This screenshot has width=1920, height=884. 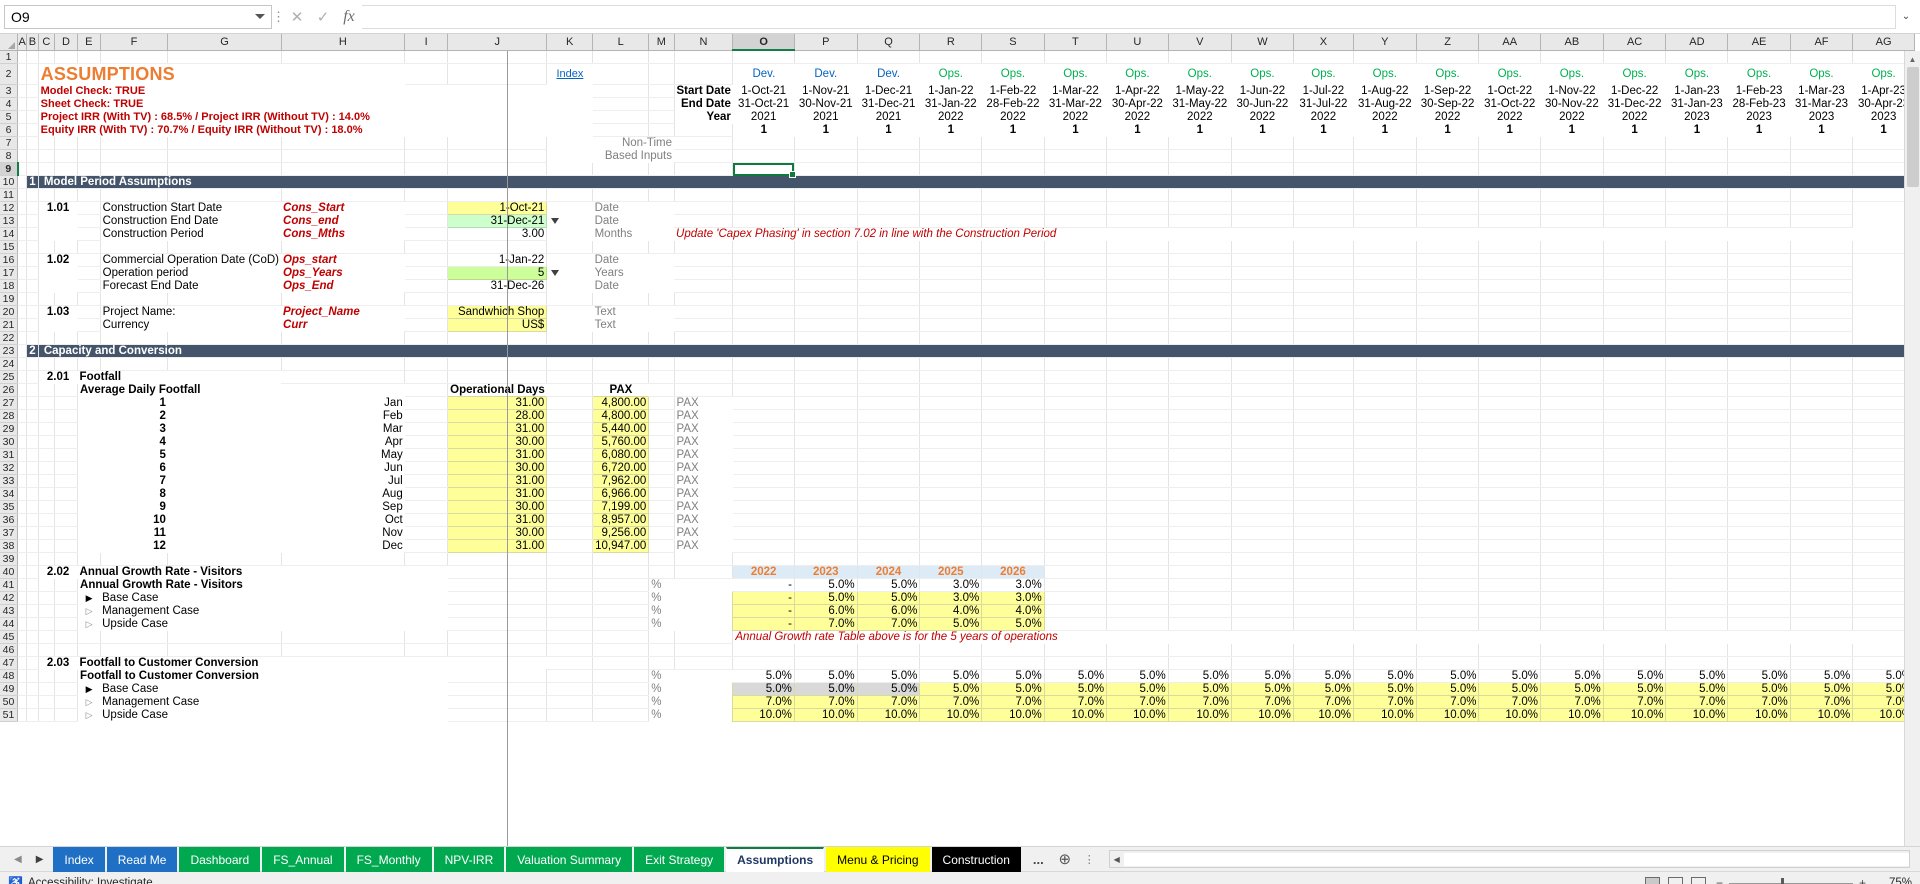 What do you see at coordinates (1013, 42) in the screenshot?
I see `column-header-S: S` at bounding box center [1013, 42].